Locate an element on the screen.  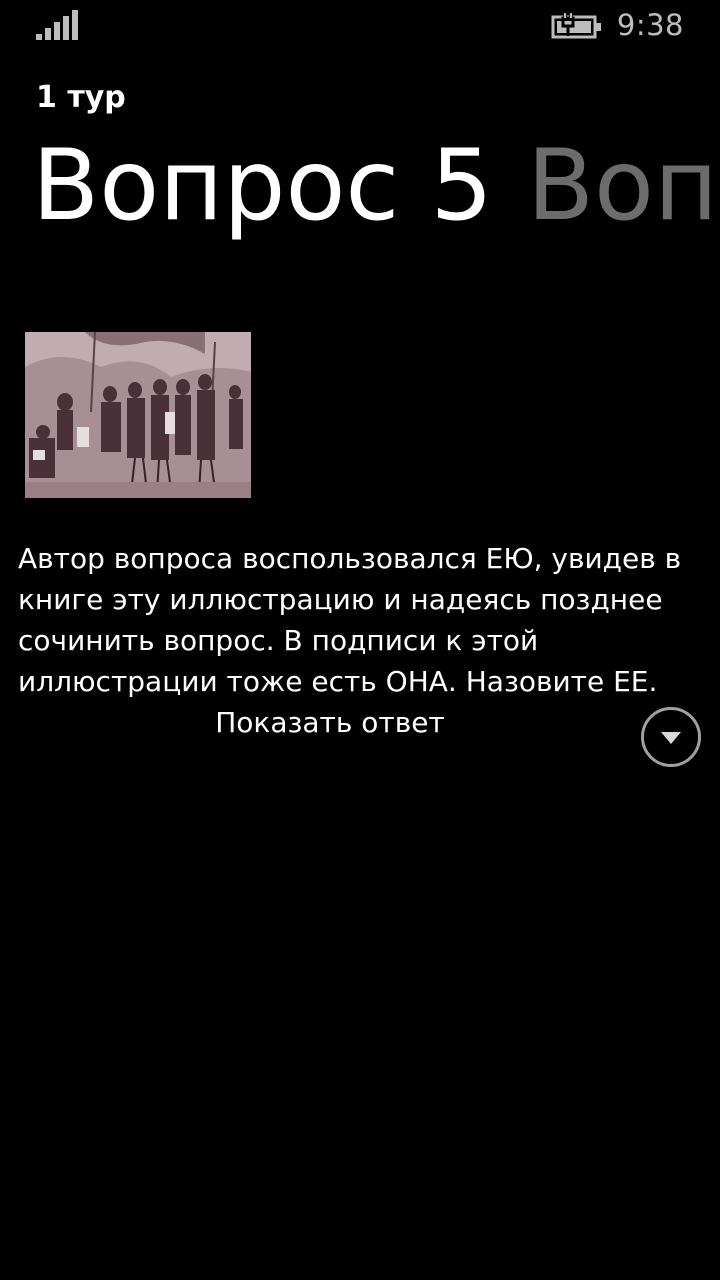
tour-label: 1 тур is located at coordinates (81, 97).